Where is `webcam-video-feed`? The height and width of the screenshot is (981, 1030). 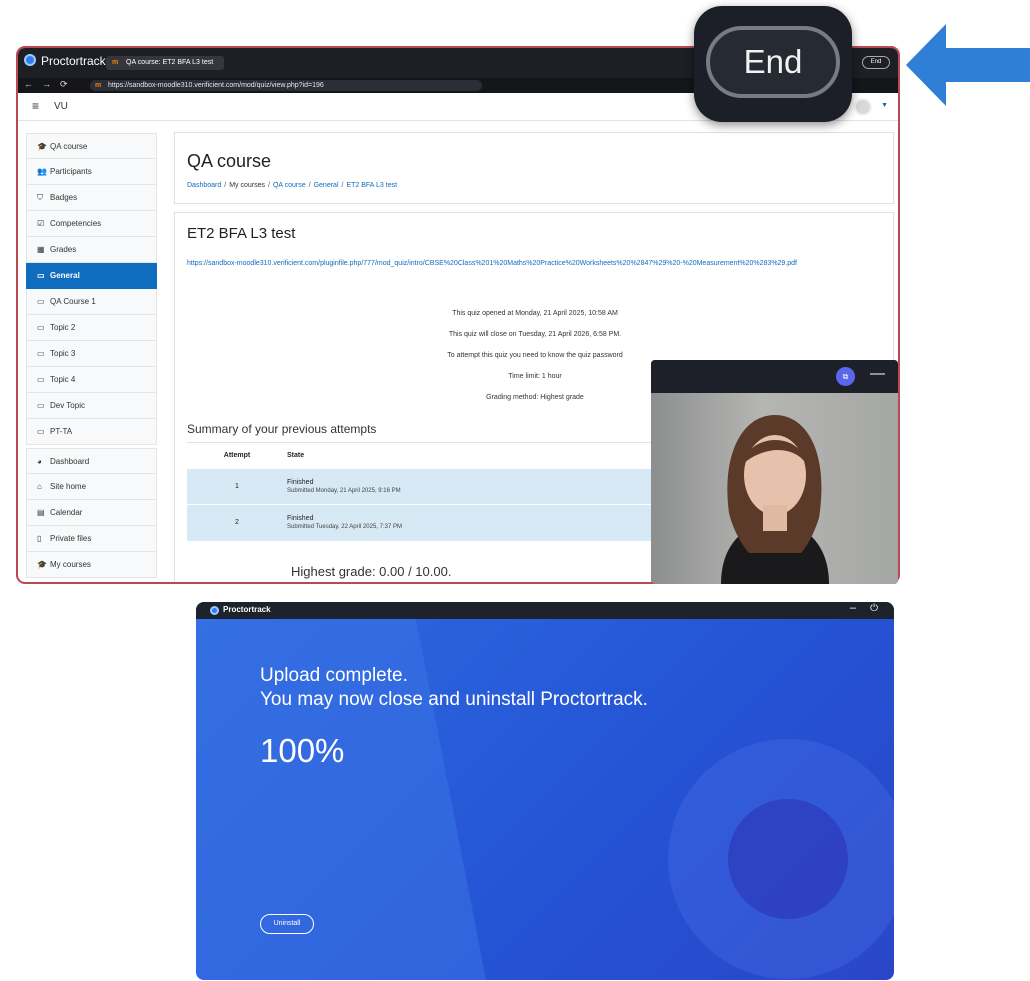
webcam-video-feed is located at coordinates (774, 488).